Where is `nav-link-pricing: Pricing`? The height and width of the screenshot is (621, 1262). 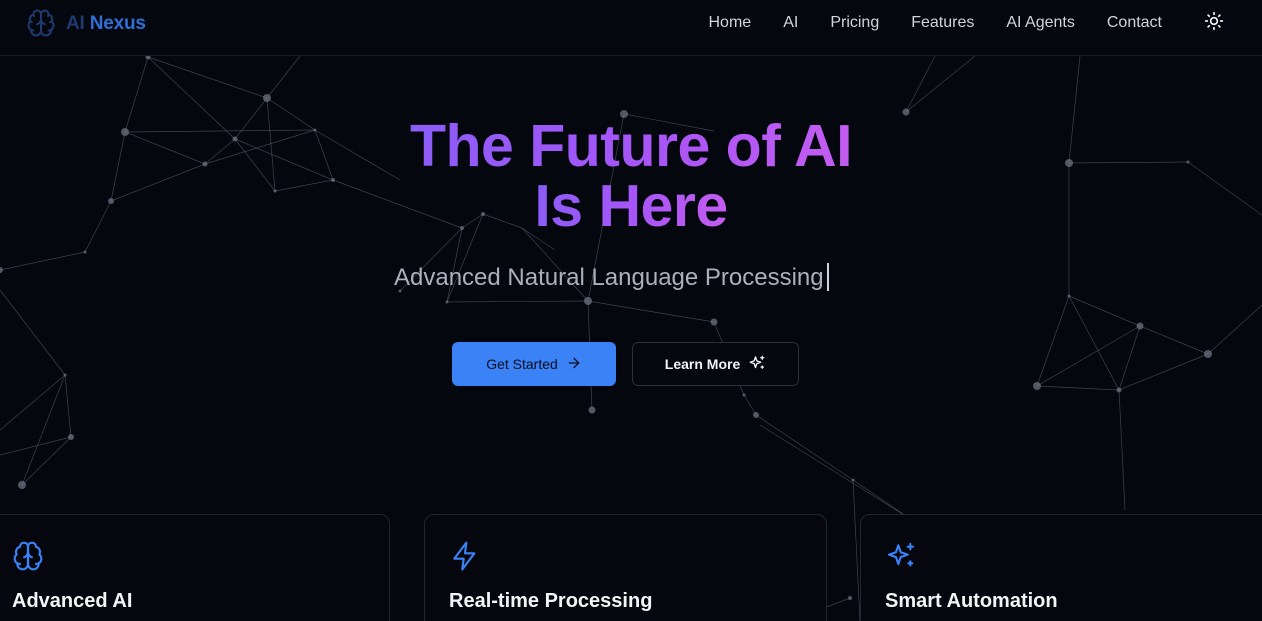 nav-link-pricing: Pricing is located at coordinates (854, 23).